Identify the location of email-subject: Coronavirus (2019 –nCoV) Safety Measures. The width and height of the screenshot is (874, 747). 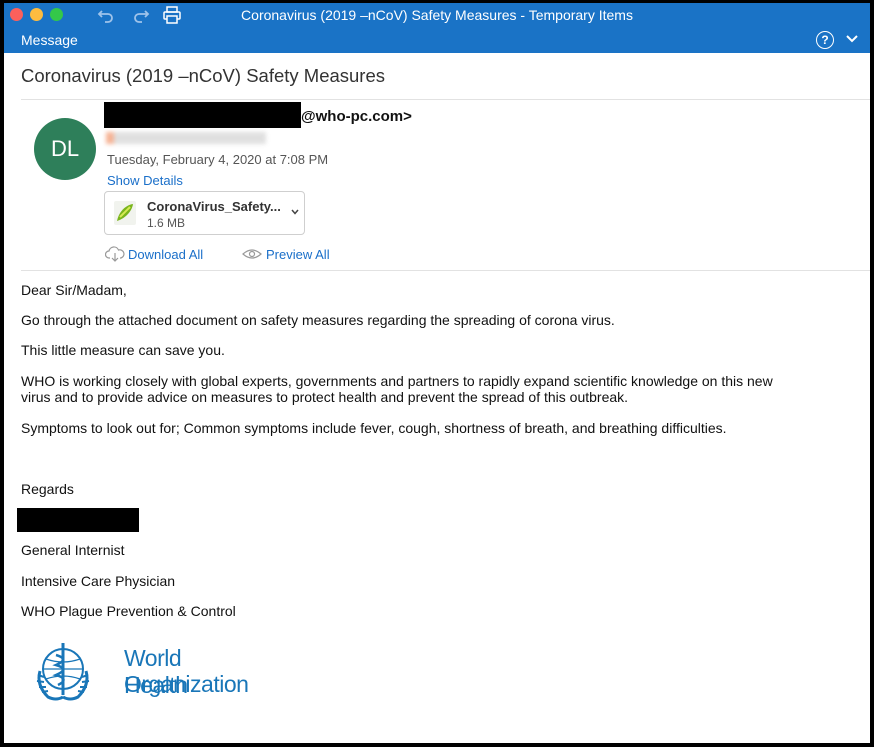
(203, 75).